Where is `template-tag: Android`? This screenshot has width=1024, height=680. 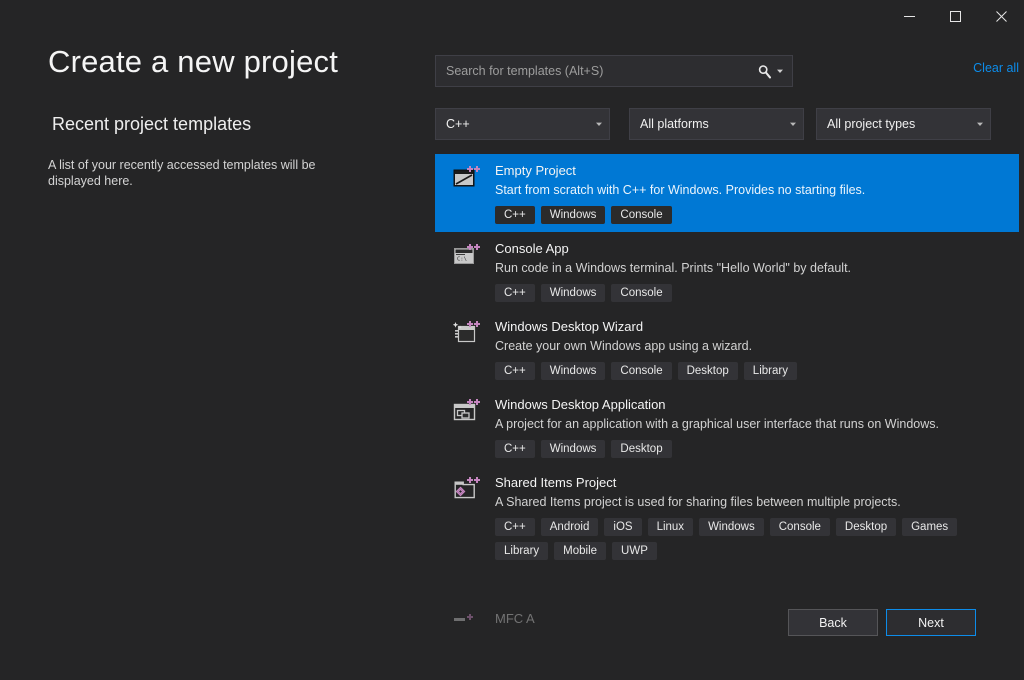 template-tag: Android is located at coordinates (569, 527).